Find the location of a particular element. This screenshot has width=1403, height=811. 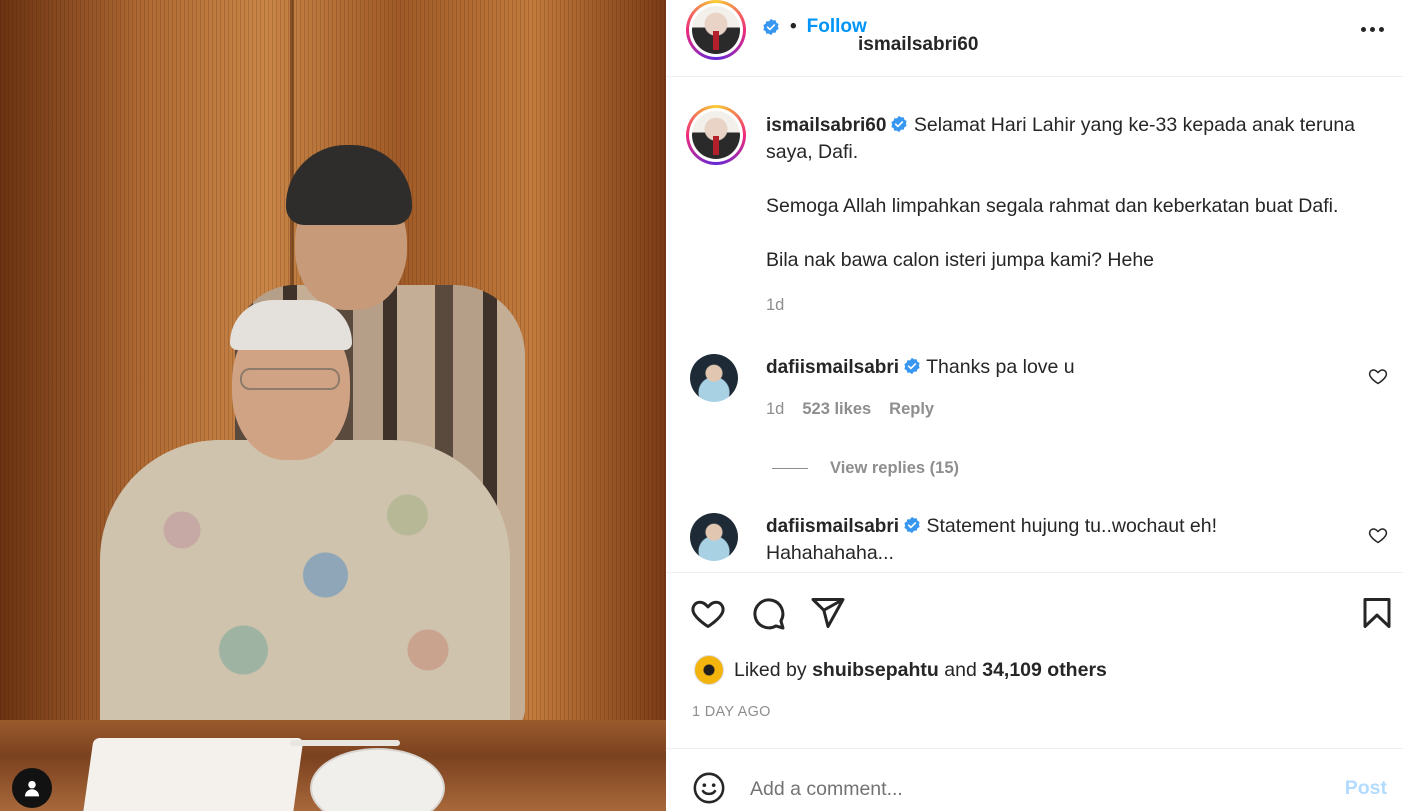

likes-others: 34,109 others is located at coordinates (1044, 670).